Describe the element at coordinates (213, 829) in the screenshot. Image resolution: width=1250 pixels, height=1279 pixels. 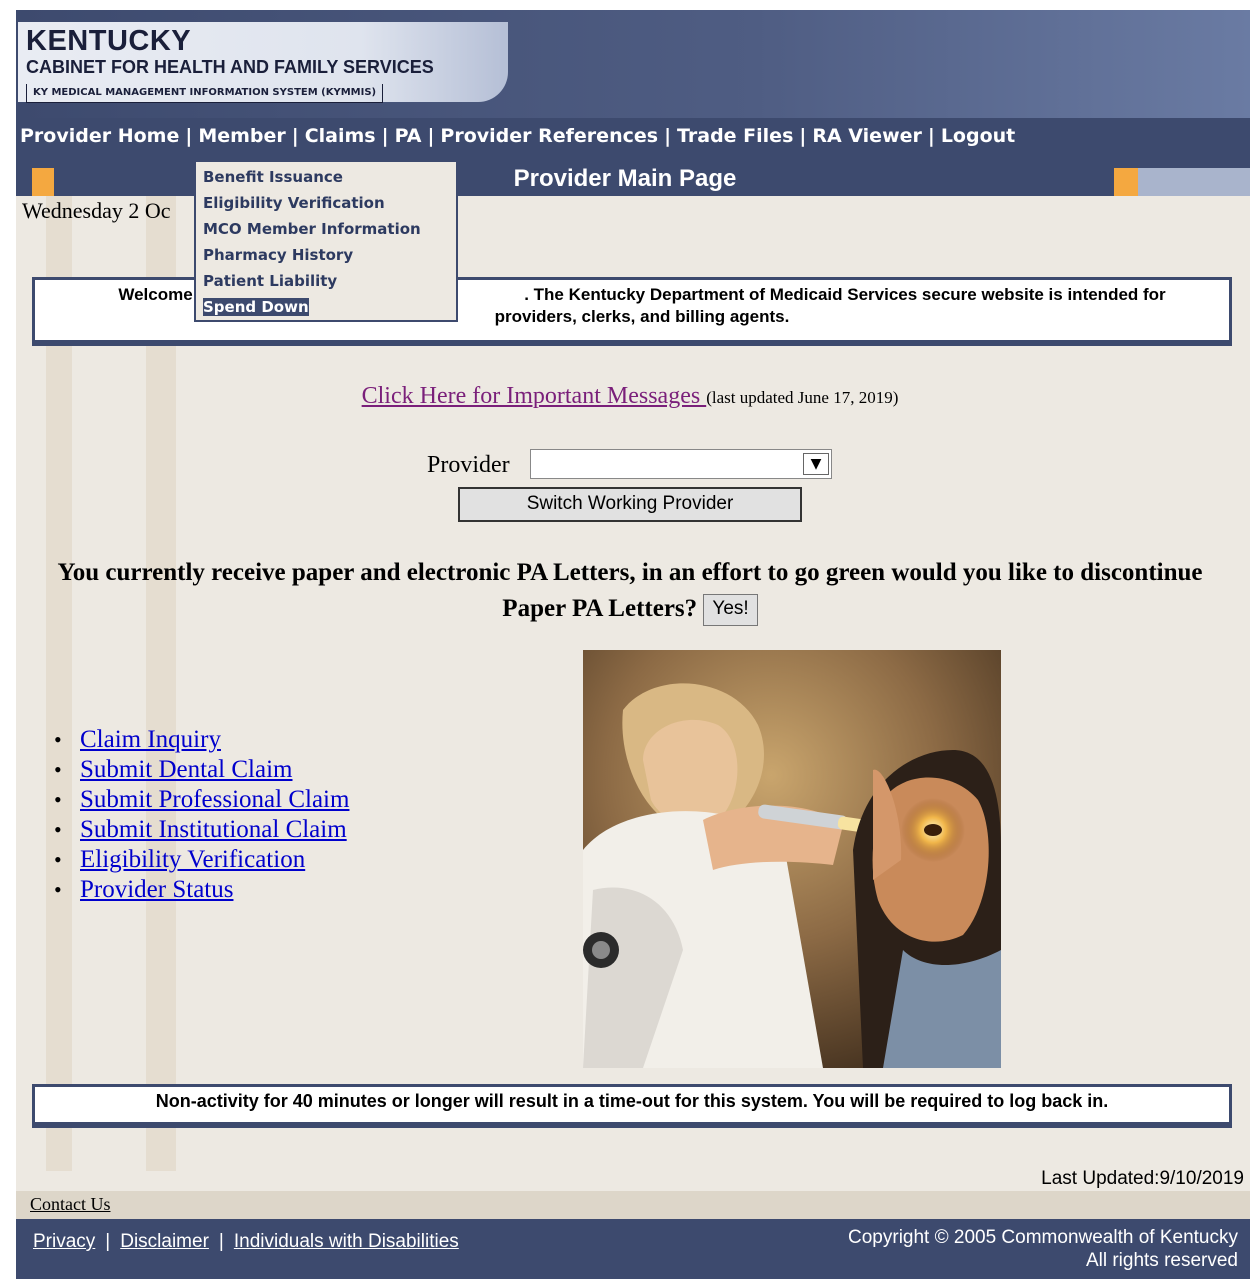
I see `submit-institutional-claim-link: Submit Institutional Claim` at that location.